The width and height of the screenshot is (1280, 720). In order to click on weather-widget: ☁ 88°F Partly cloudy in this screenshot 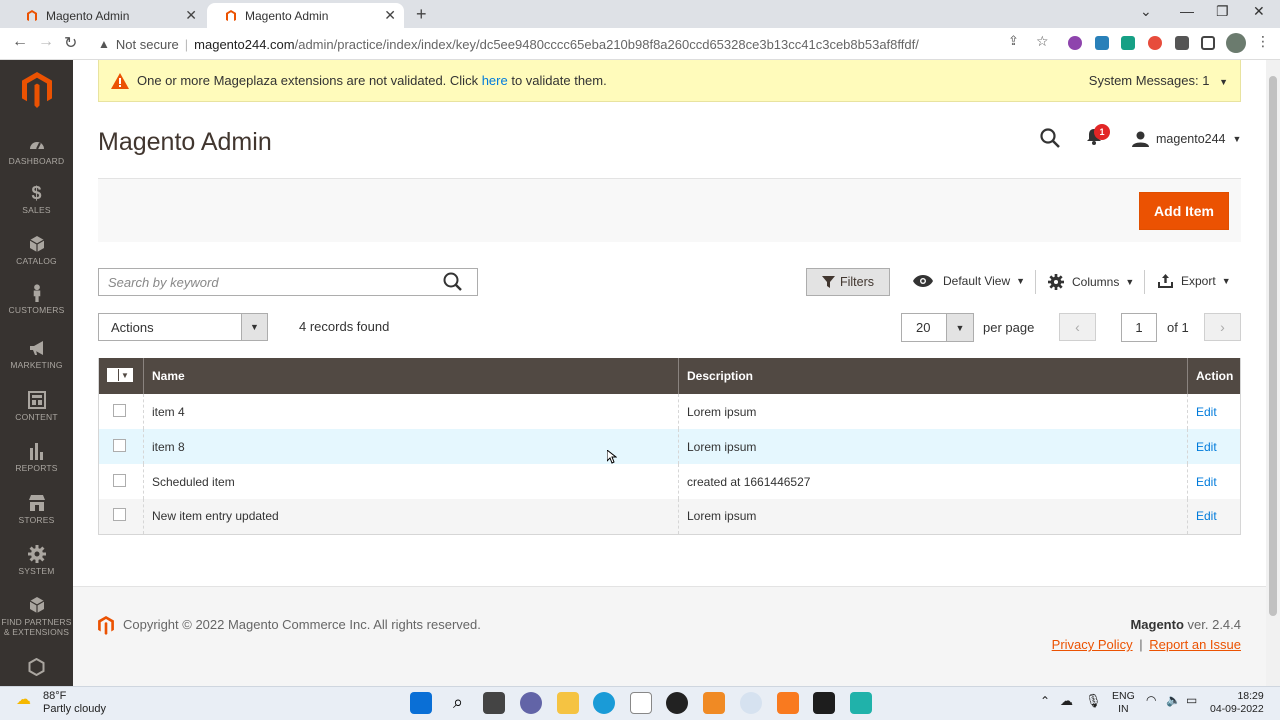, I will do `click(61, 703)`.